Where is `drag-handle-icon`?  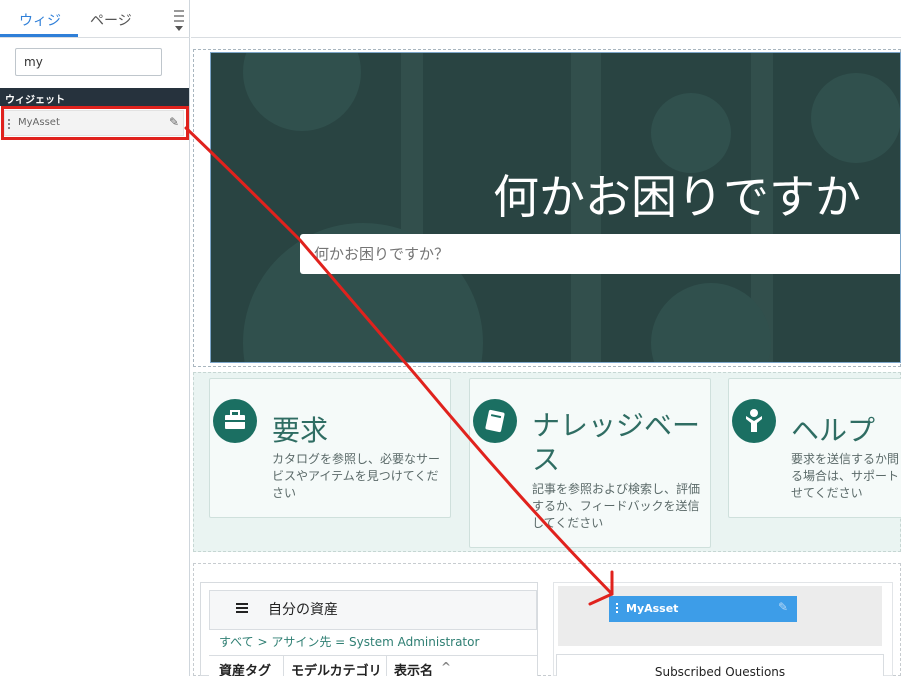 drag-handle-icon is located at coordinates (617, 608).